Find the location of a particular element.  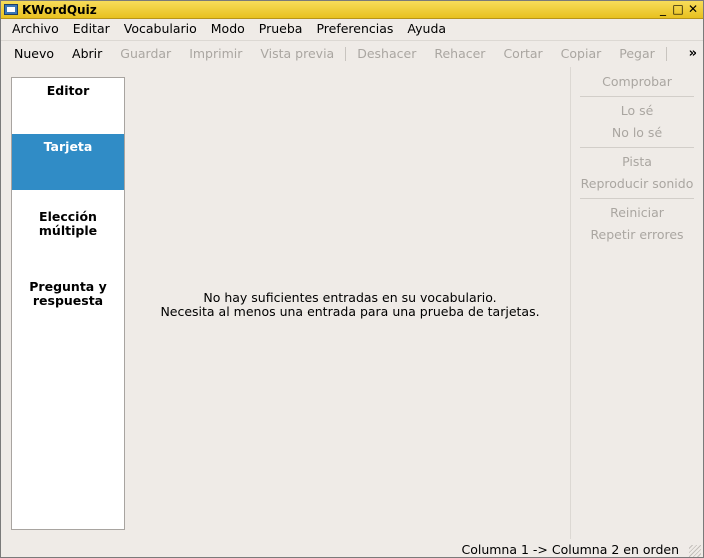

menu-archivo: Archivo is located at coordinates (35, 29).